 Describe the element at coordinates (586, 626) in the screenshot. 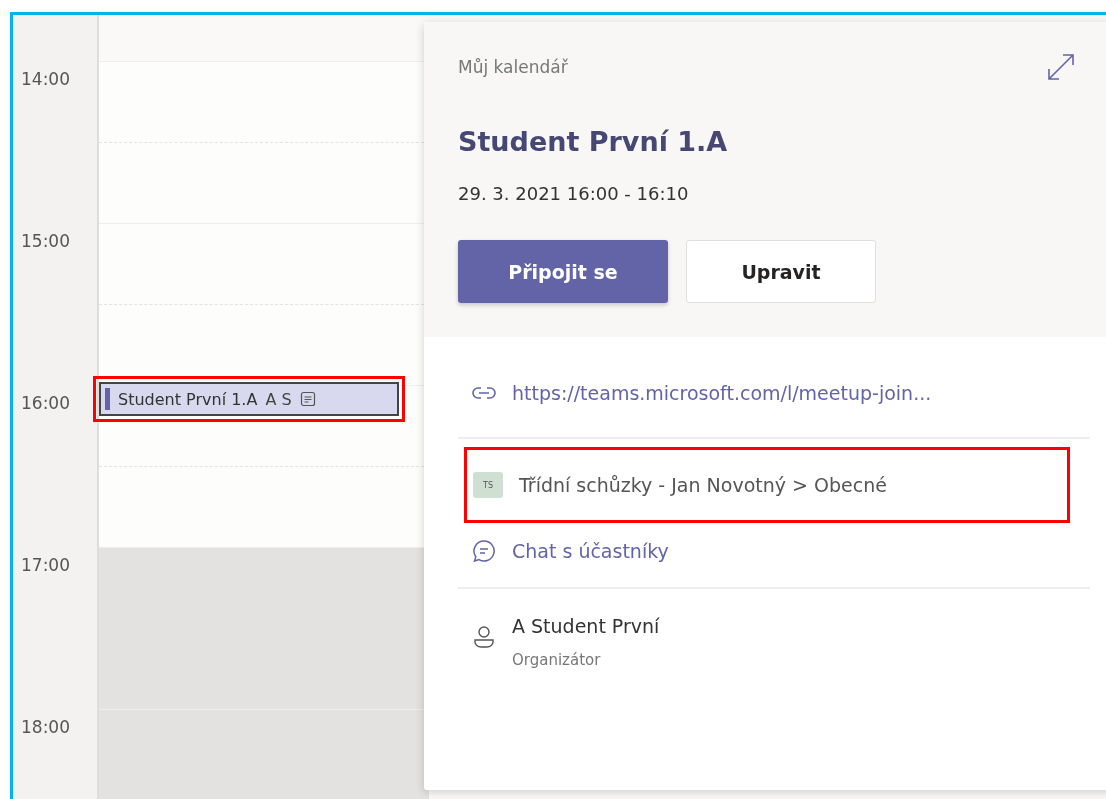

I see `organizer-name: A Student První` at that location.